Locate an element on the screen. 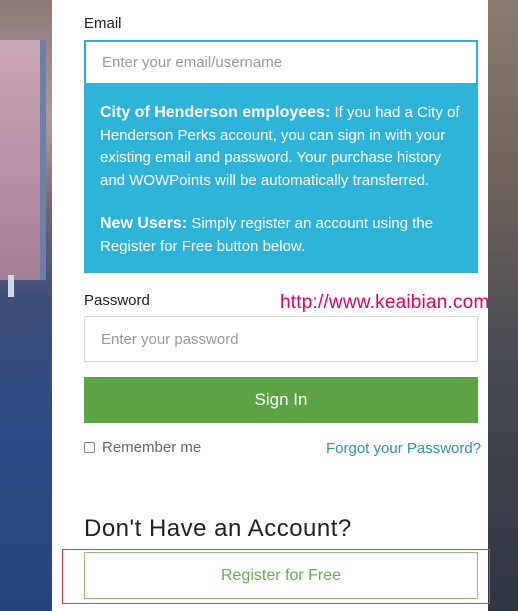 Image resolution: width=518 pixels, height=611 pixels. email-field: Enter your email/username is located at coordinates (281, 62).